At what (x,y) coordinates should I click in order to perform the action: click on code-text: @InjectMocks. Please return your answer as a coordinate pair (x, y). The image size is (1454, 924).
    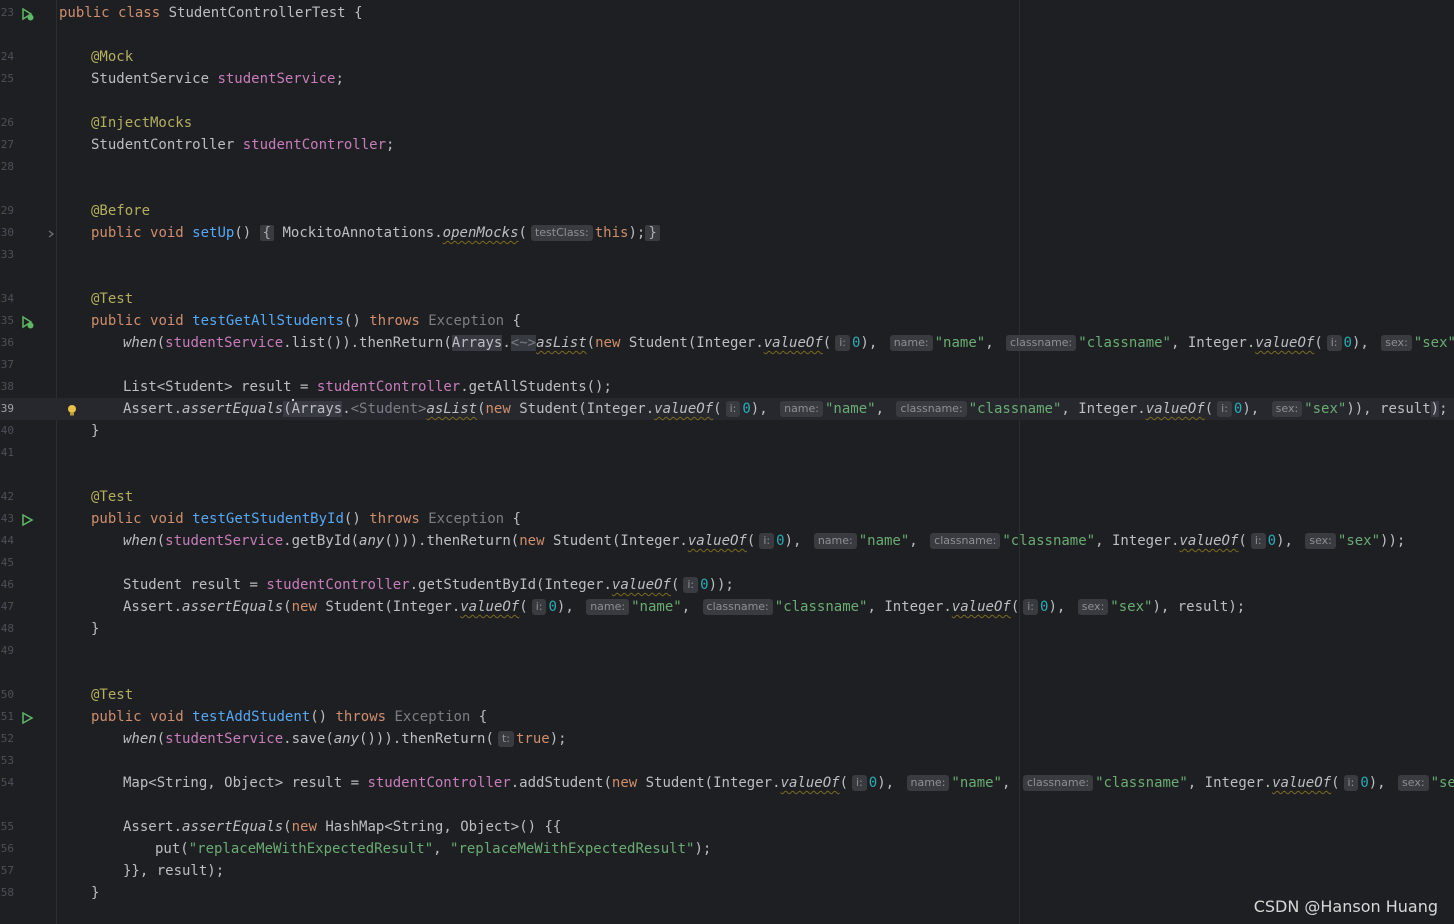
    Looking at the image, I should click on (142, 123).